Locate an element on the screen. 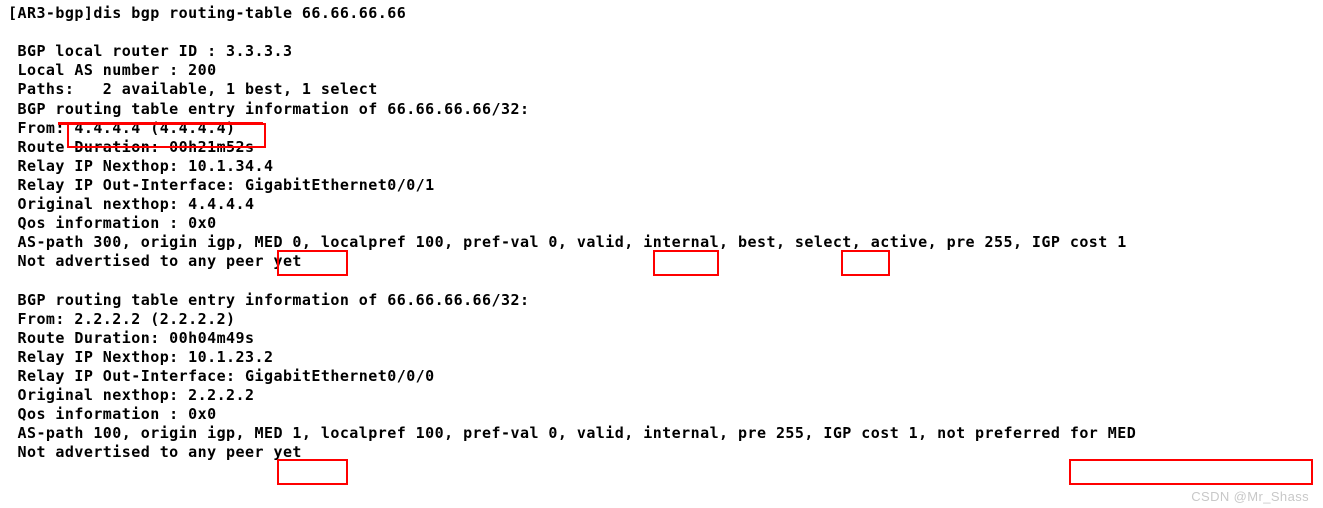 This screenshot has width=1323, height=508. console-line-paths: Paths: 2 available, 1 best, 1 select is located at coordinates (193, 89).